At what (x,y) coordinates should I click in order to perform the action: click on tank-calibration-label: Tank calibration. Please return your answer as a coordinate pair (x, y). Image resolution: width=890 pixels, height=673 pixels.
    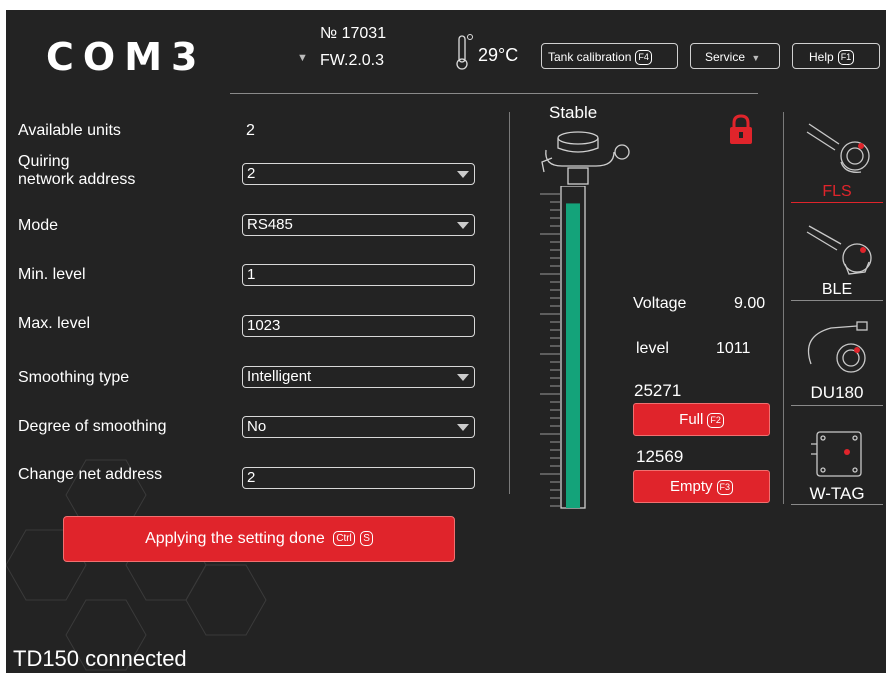
    Looking at the image, I should click on (590, 57).